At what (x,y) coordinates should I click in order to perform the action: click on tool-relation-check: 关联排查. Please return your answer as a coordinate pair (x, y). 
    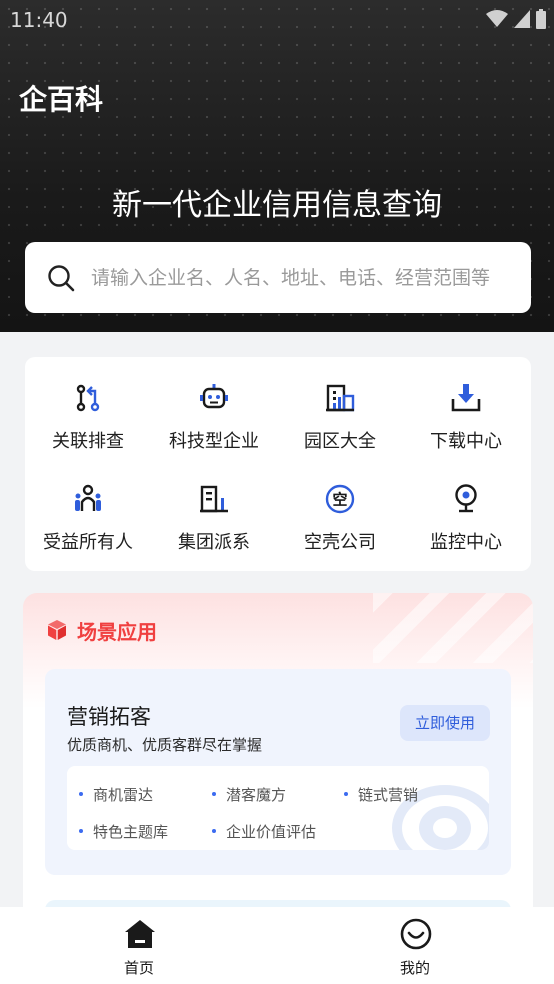
    Looking at the image, I should click on (88, 404).